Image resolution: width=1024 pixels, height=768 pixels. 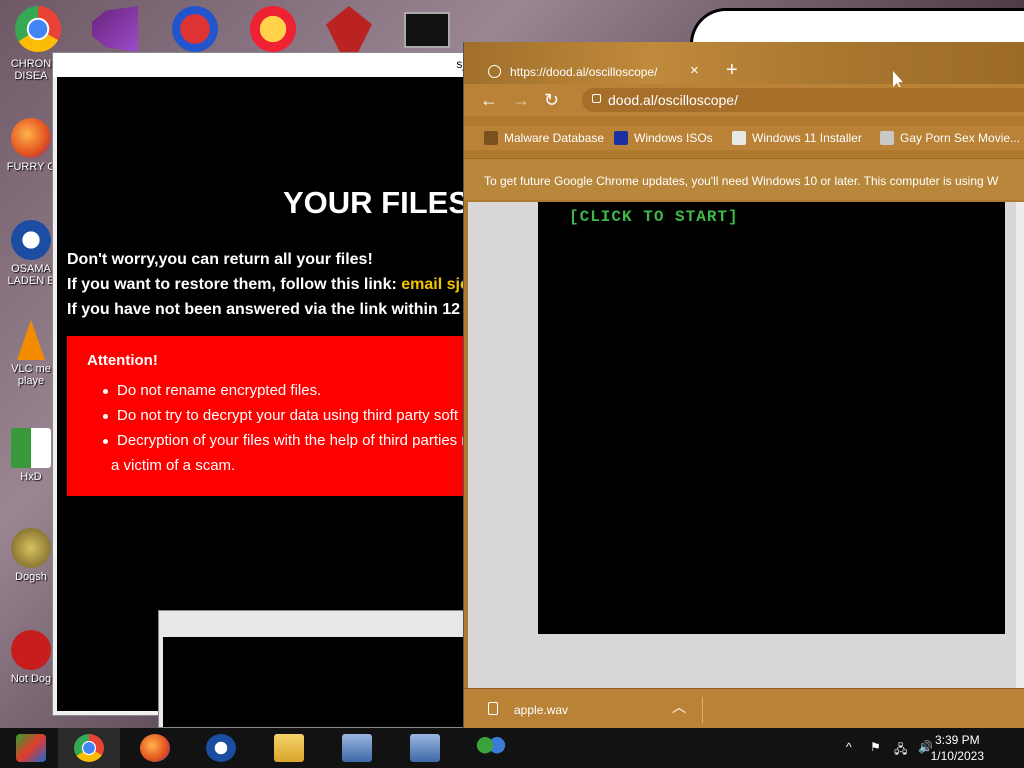 What do you see at coordinates (673, 138) in the screenshot?
I see `bookmark-label: Windows ISOs` at bounding box center [673, 138].